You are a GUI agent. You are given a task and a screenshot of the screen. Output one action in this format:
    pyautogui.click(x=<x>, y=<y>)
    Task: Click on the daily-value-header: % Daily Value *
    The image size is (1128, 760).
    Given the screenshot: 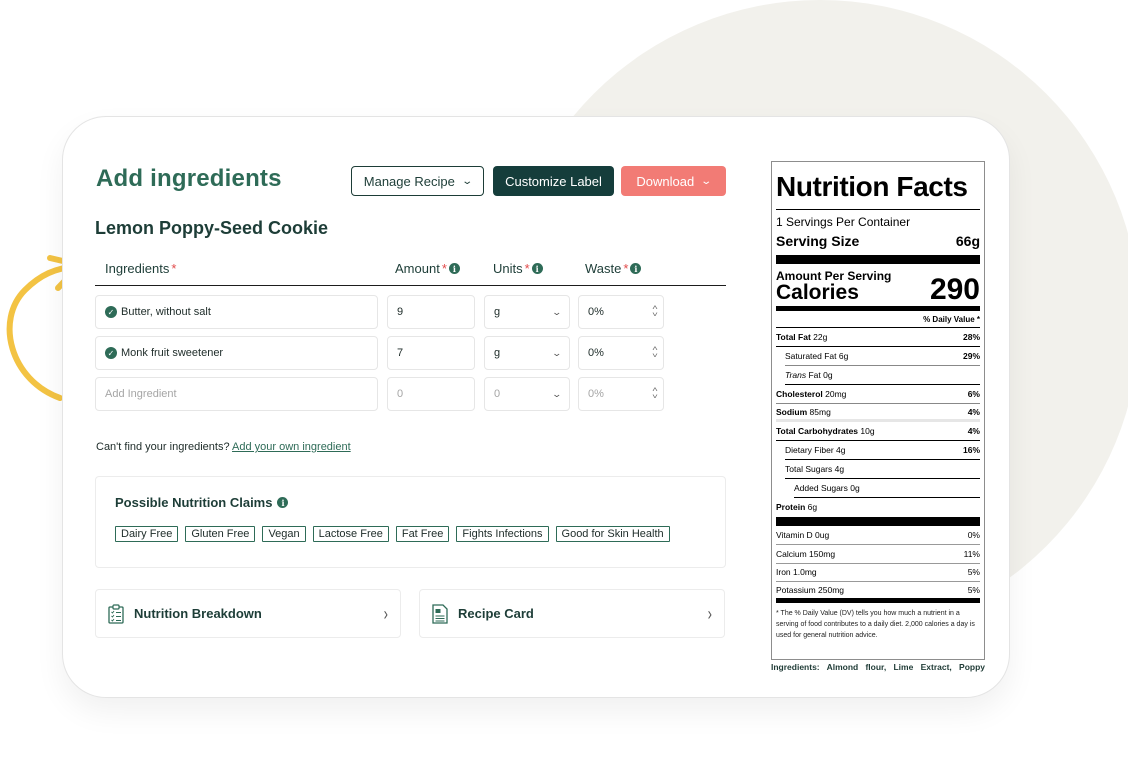 What is the action you would take?
    pyautogui.click(x=878, y=319)
    